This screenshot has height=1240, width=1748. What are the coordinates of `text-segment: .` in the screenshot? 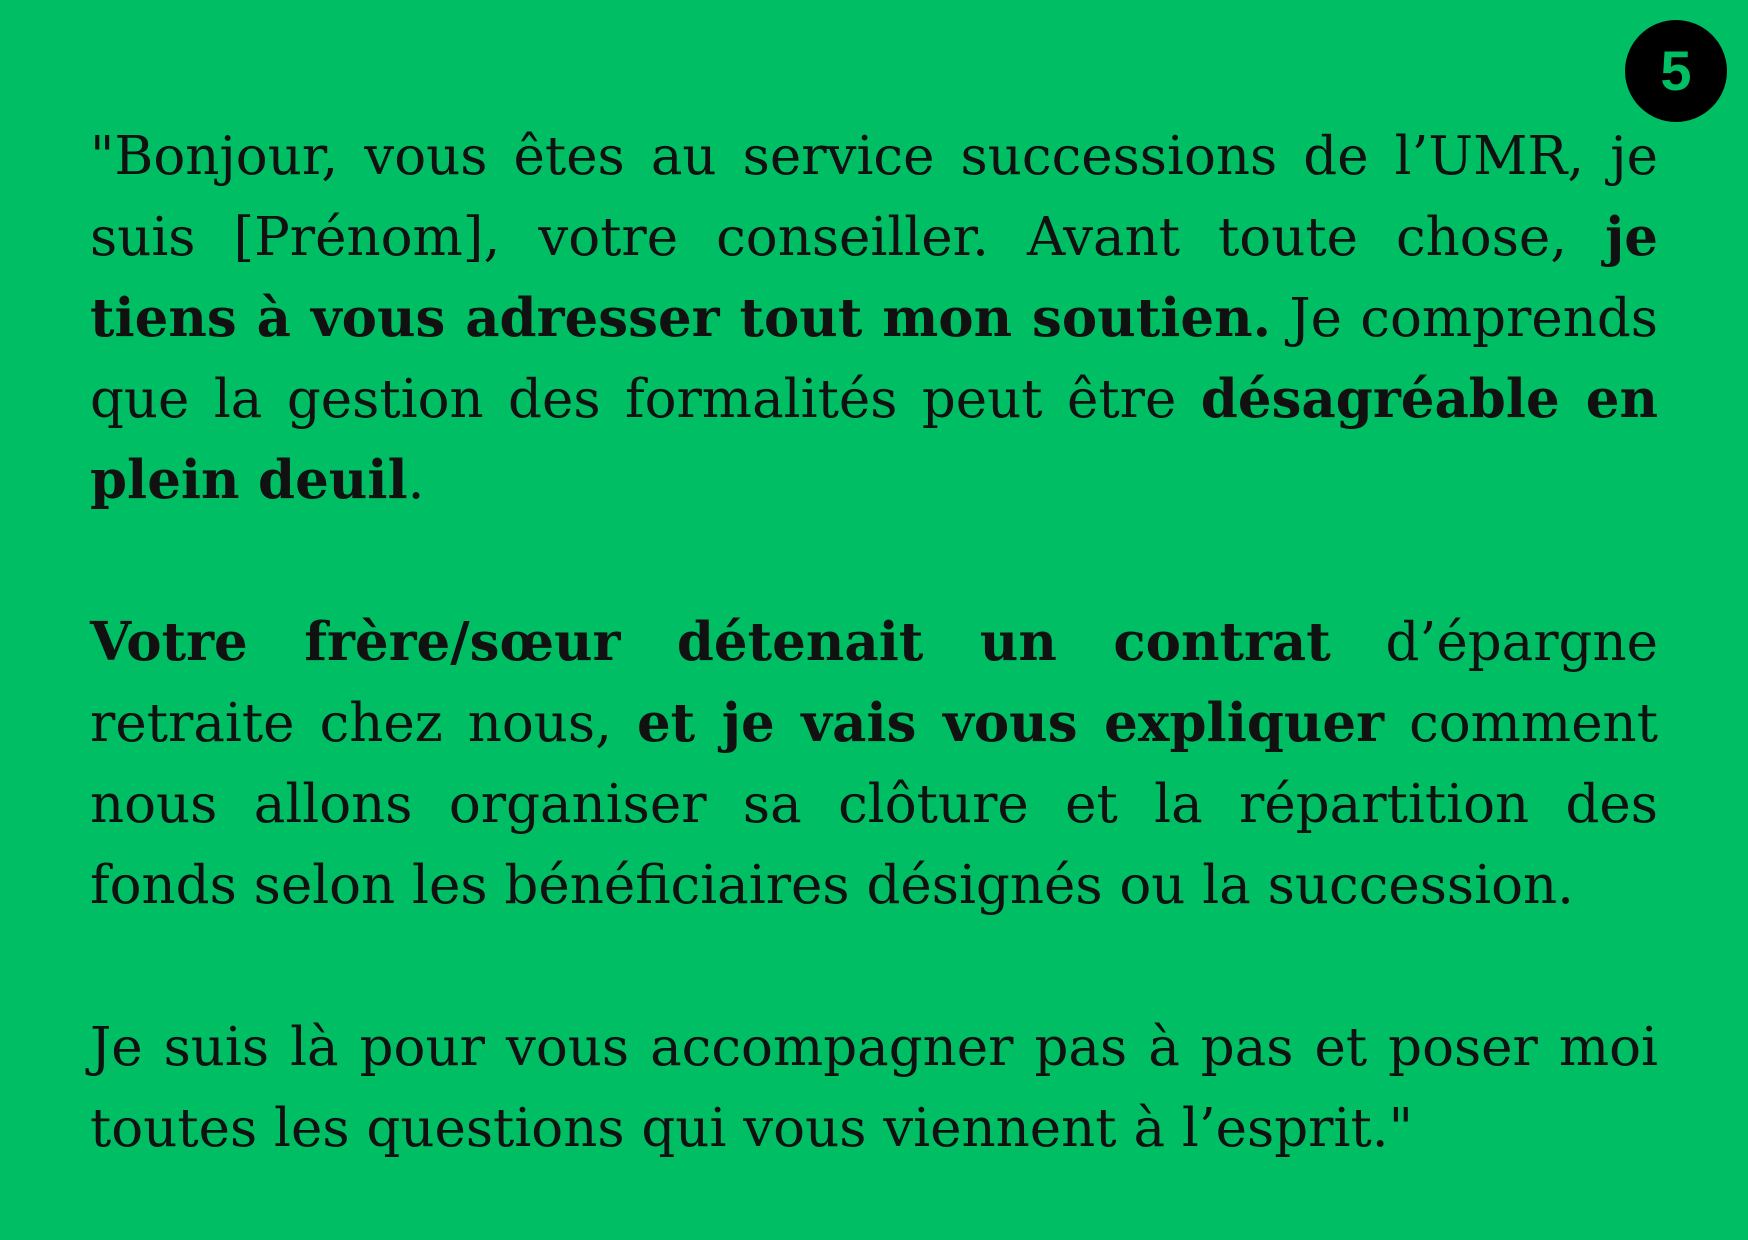 It's located at (416, 480).